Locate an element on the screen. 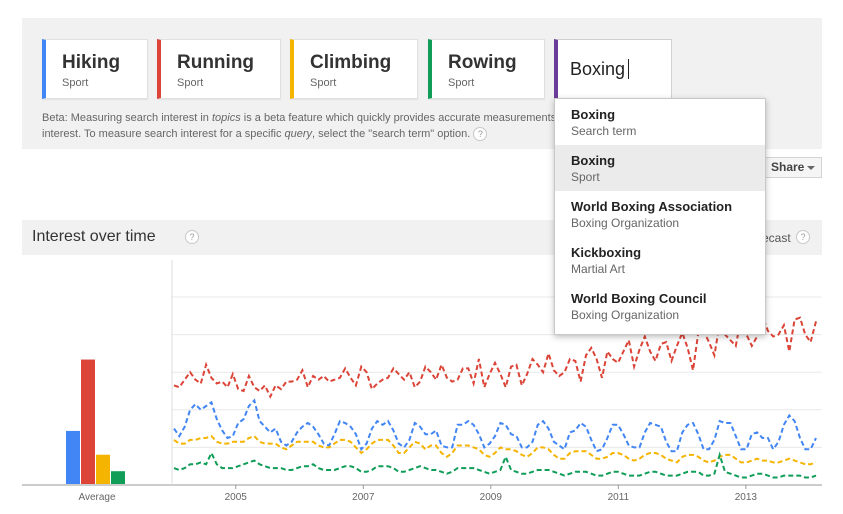 The height and width of the screenshot is (514, 843). suggestion-item: Boxing Sport is located at coordinates (660, 168).